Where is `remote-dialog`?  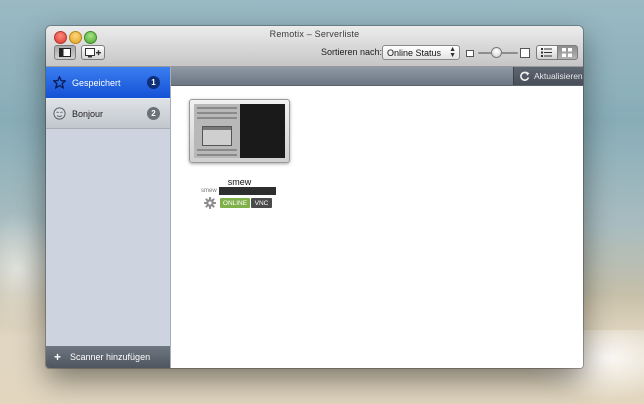 remote-dialog is located at coordinates (217, 136).